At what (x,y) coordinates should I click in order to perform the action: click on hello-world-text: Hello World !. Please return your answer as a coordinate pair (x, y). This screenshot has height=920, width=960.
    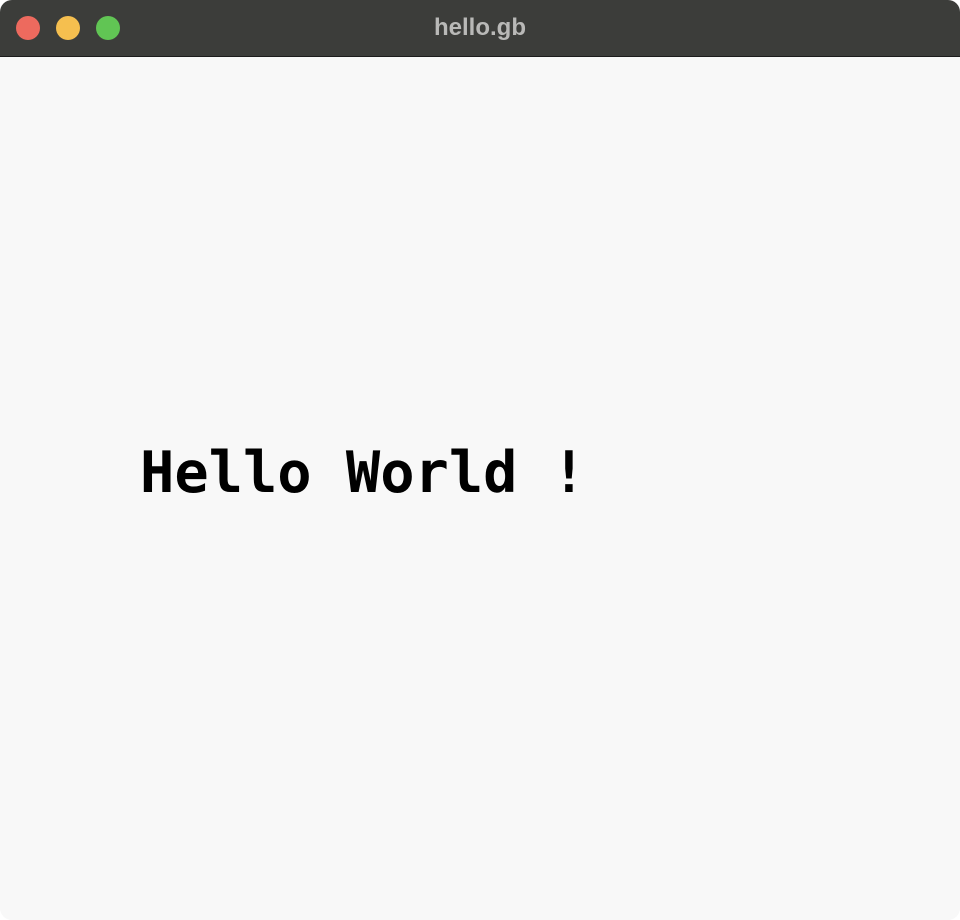
    Looking at the image, I should click on (363, 473).